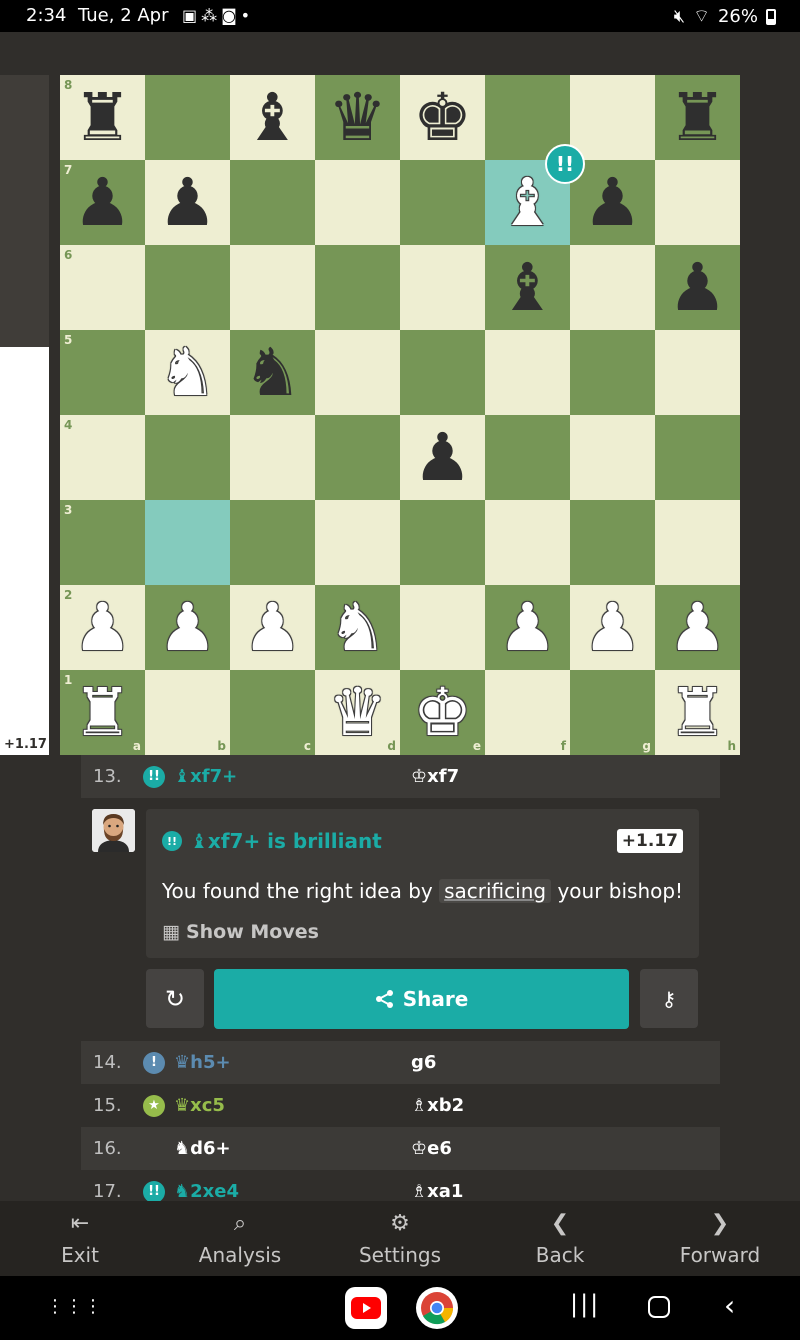  Describe the element at coordinates (585, 1304) in the screenshot. I see `recent-apps-button: |||` at that location.